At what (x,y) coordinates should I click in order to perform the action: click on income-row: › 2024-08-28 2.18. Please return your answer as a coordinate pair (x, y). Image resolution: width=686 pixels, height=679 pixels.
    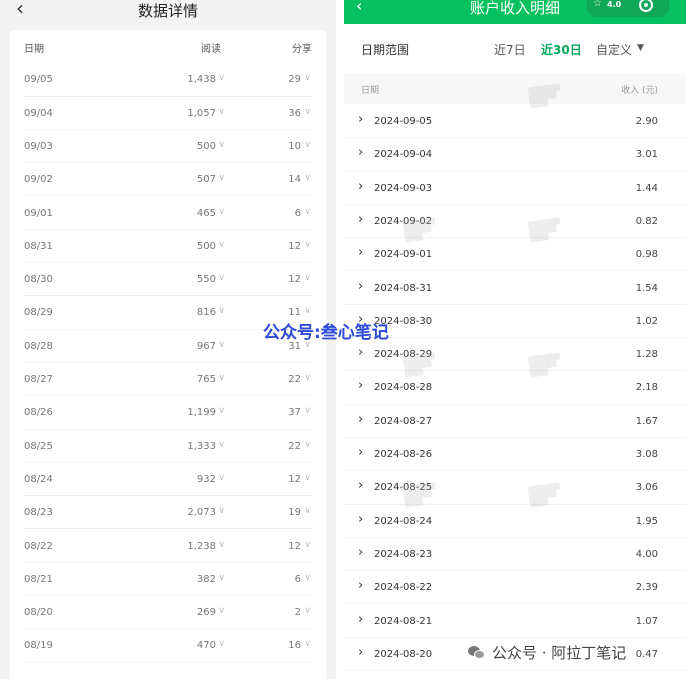
    Looking at the image, I should click on (515, 388).